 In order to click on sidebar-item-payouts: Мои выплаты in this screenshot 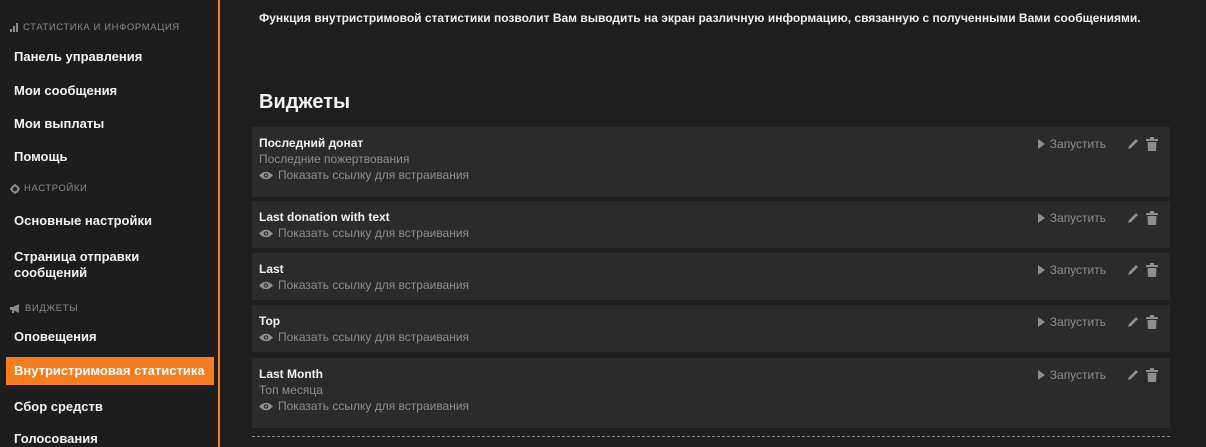, I will do `click(110, 124)`.